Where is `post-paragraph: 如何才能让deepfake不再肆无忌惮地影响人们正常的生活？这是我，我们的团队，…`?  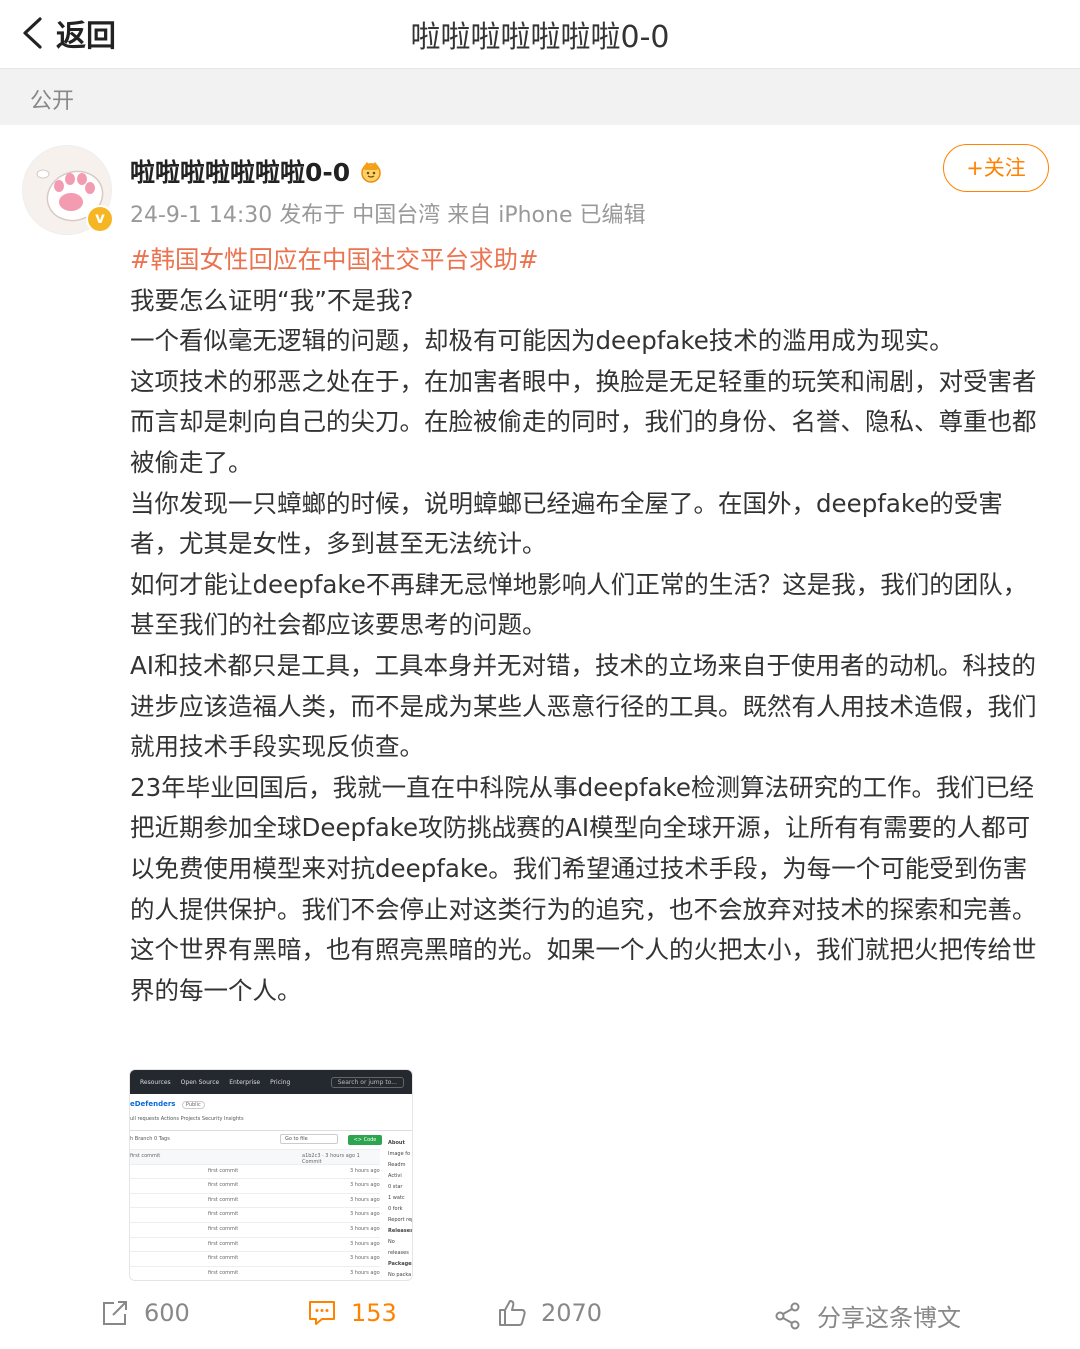 post-paragraph: 如何才能让deepfake不再肆无忌惮地影响人们正常的生活？这是我，我们的团队，… is located at coordinates (579, 604).